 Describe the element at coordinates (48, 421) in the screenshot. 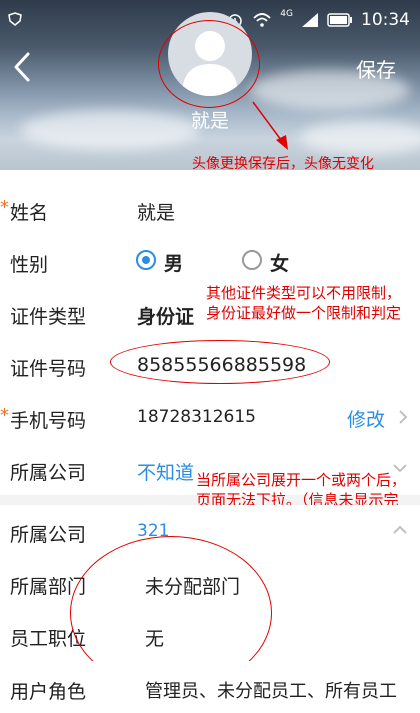

I see `phone-label: 手机号码` at that location.